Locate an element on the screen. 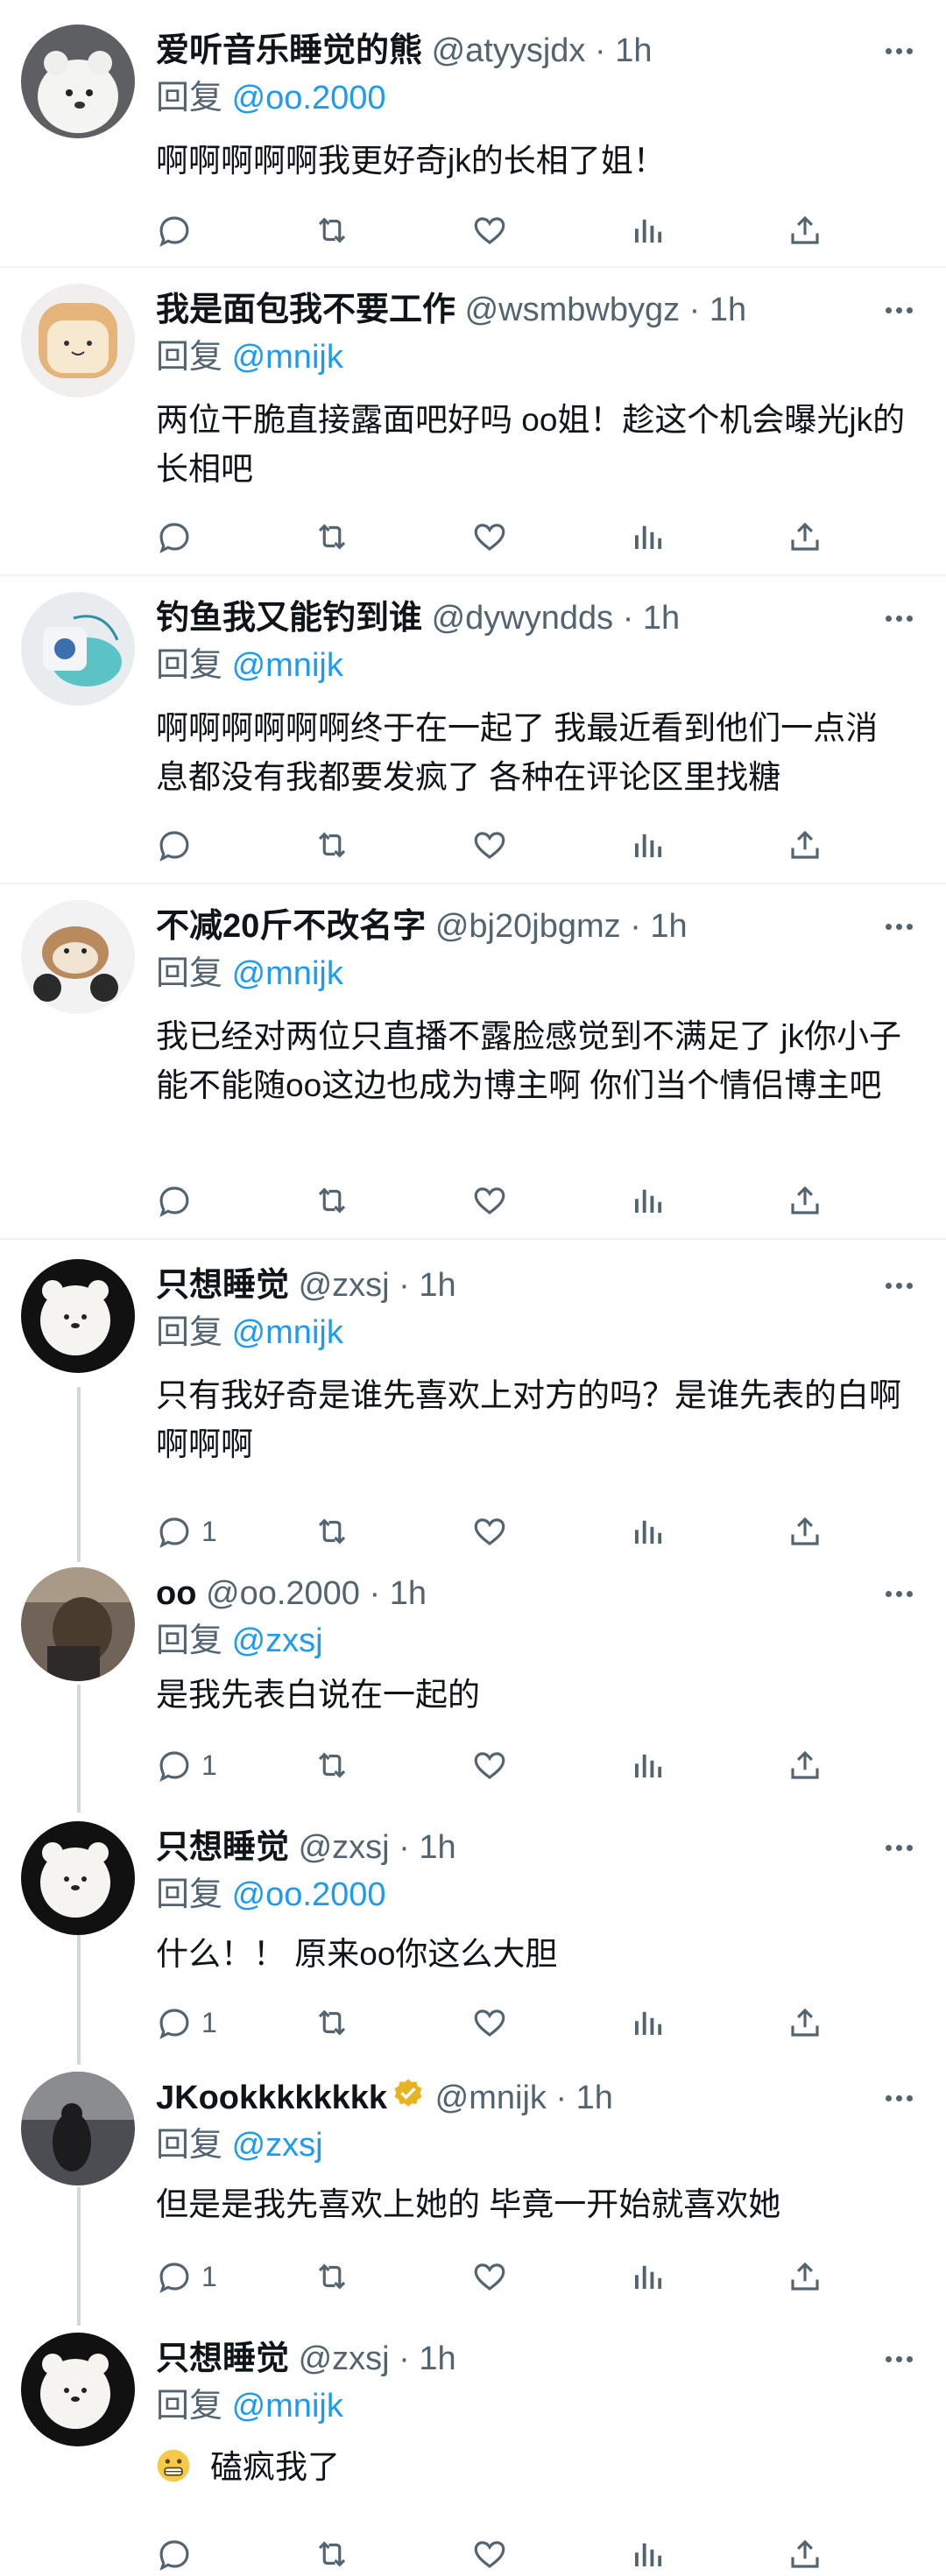 The width and height of the screenshot is (946, 2576). tweet: oo @oo.2000 · 1h 回复 @zxsj 是我先表白说在一起的 1 is located at coordinates (473, 1694).